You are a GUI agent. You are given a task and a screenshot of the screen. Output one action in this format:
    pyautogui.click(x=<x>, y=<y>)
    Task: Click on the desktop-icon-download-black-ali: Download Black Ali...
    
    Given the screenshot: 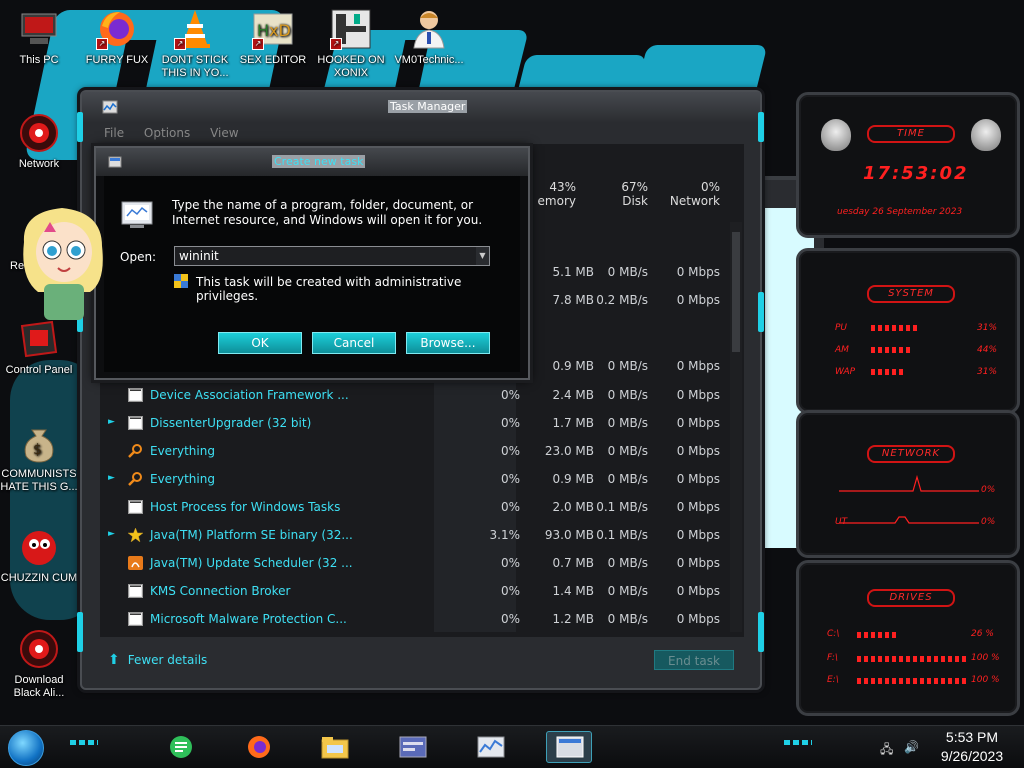 What is the action you would take?
    pyautogui.click(x=39, y=664)
    